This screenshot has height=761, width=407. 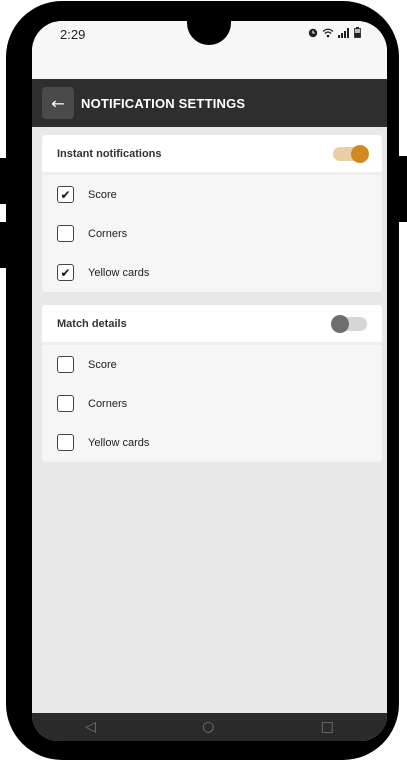 I want to click on score-checkbox, so click(x=65, y=364).